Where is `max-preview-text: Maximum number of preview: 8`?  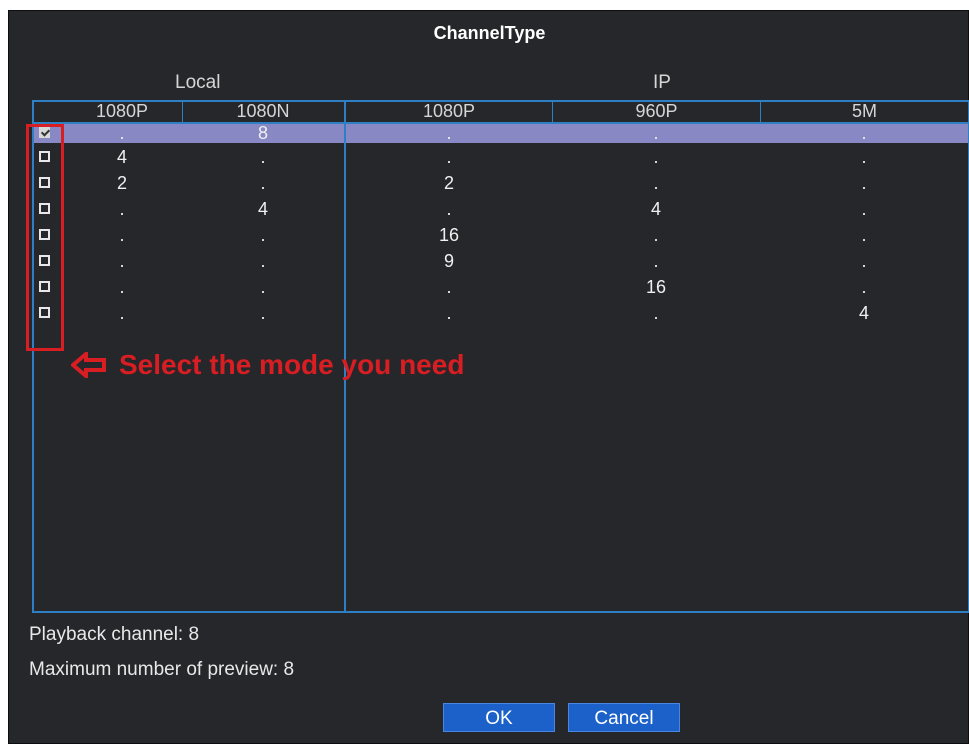
max-preview-text: Maximum number of preview: 8 is located at coordinates (162, 669).